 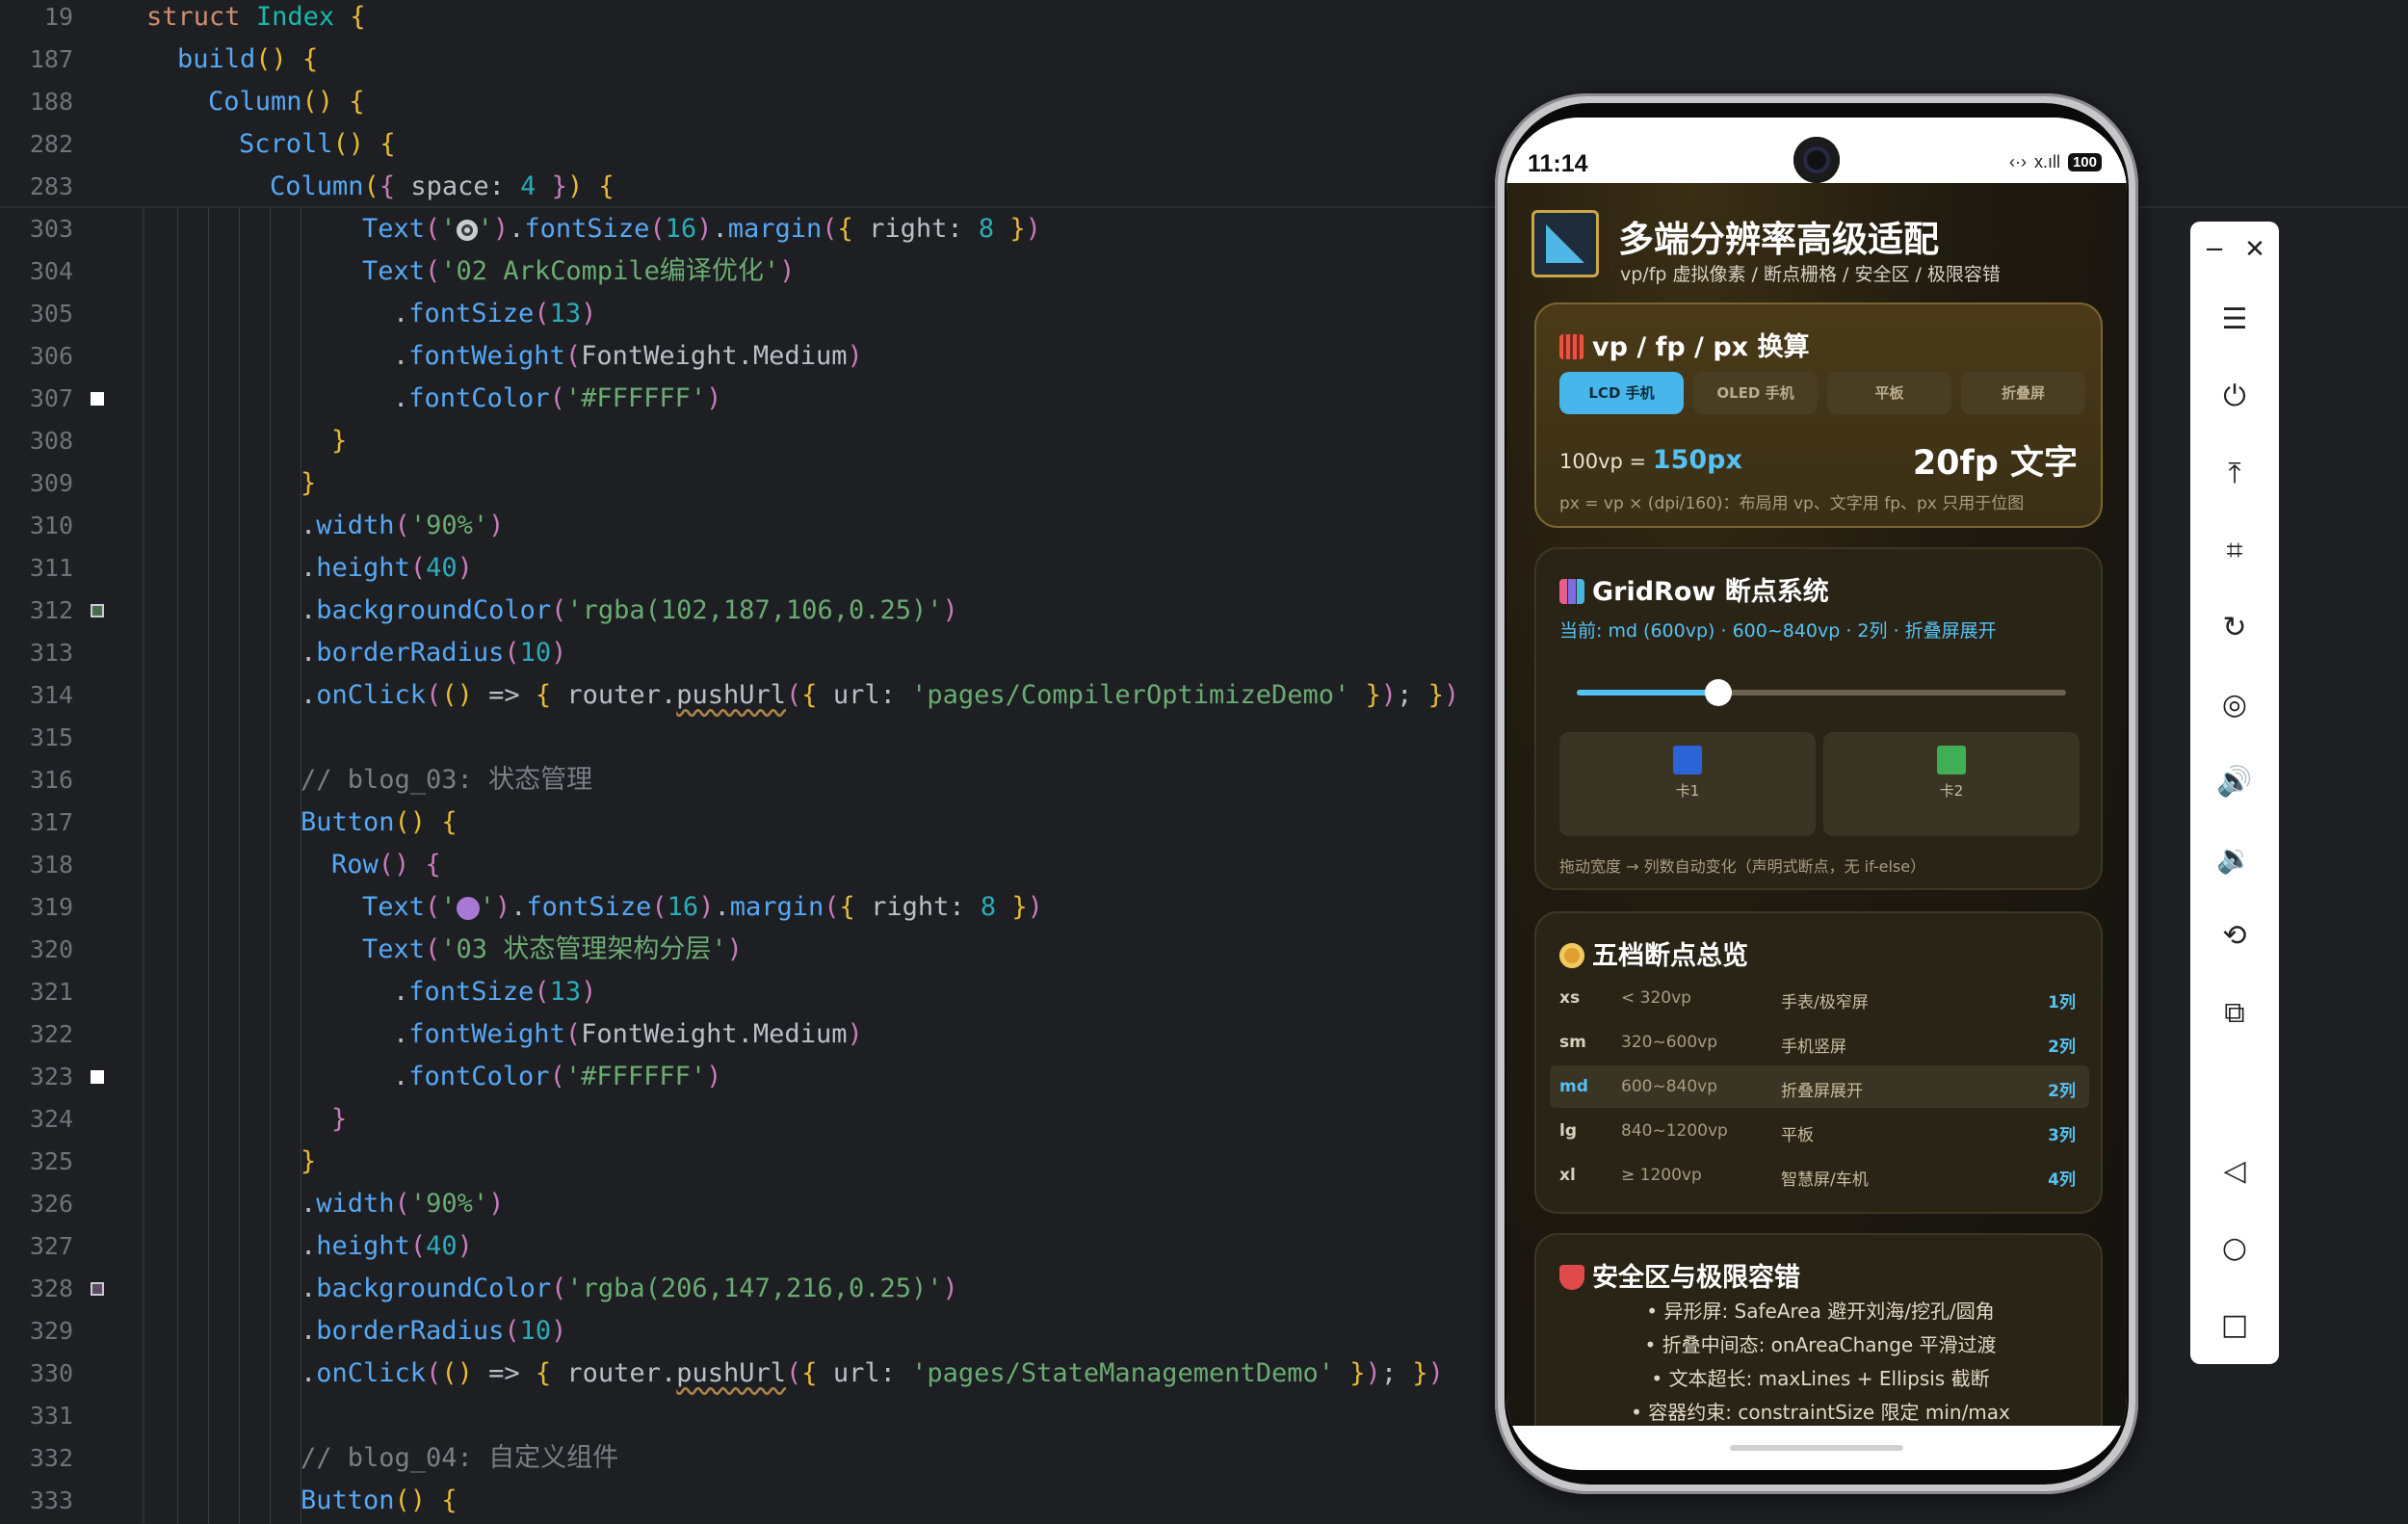 What do you see at coordinates (1653, 953) in the screenshot?
I see `card-title: 五档断点总览` at bounding box center [1653, 953].